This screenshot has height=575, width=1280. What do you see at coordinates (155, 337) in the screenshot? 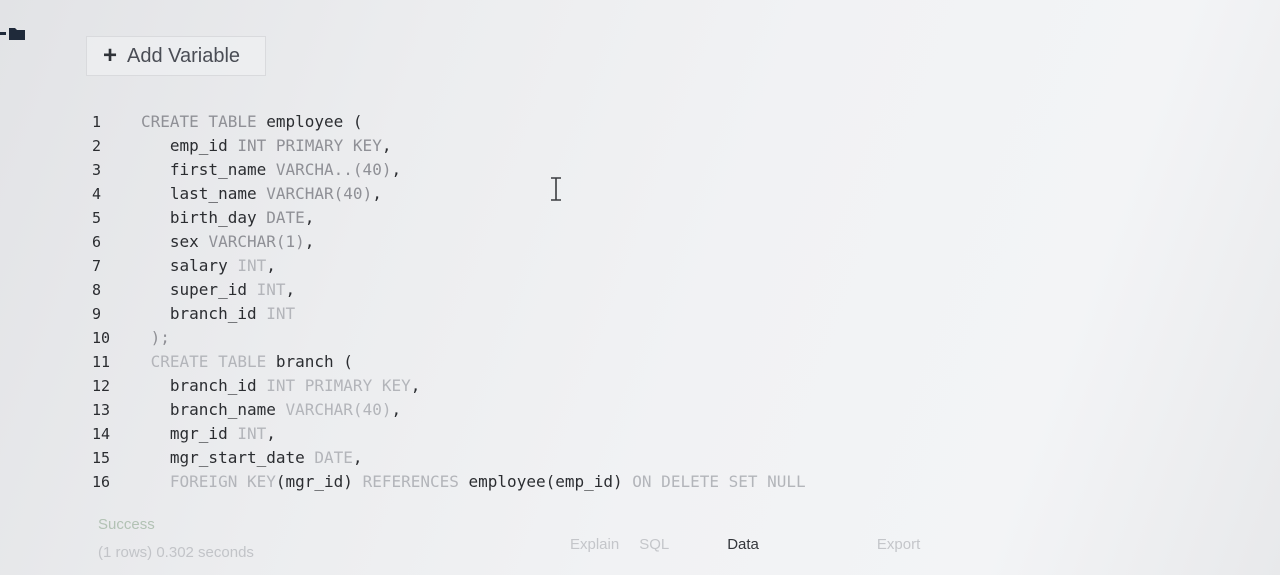
I see `code-token: );` at bounding box center [155, 337].